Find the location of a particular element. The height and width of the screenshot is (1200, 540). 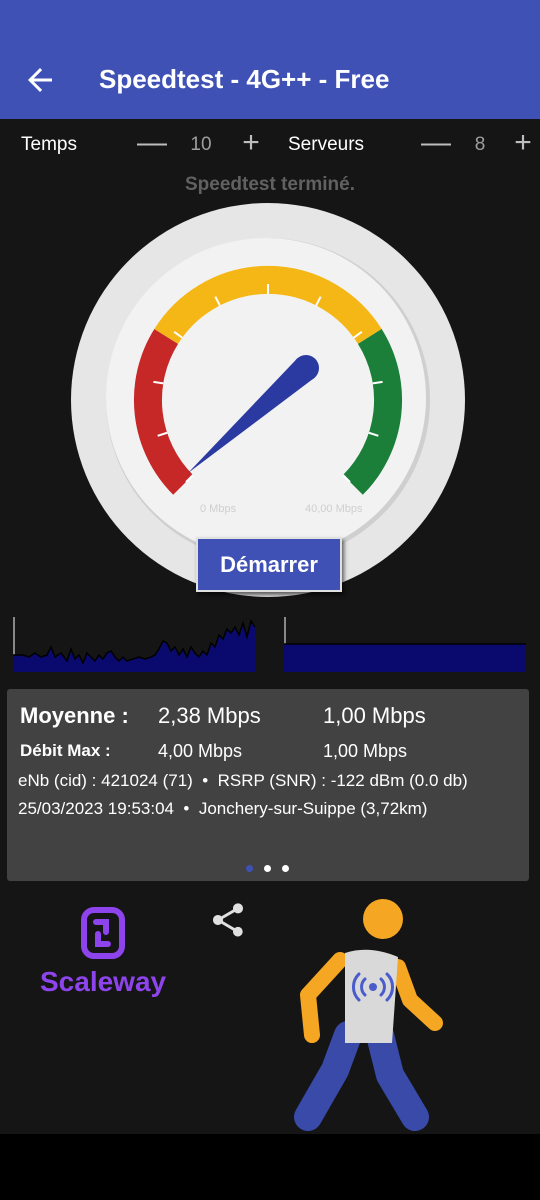

arrow-left-icon is located at coordinates (40, 80).